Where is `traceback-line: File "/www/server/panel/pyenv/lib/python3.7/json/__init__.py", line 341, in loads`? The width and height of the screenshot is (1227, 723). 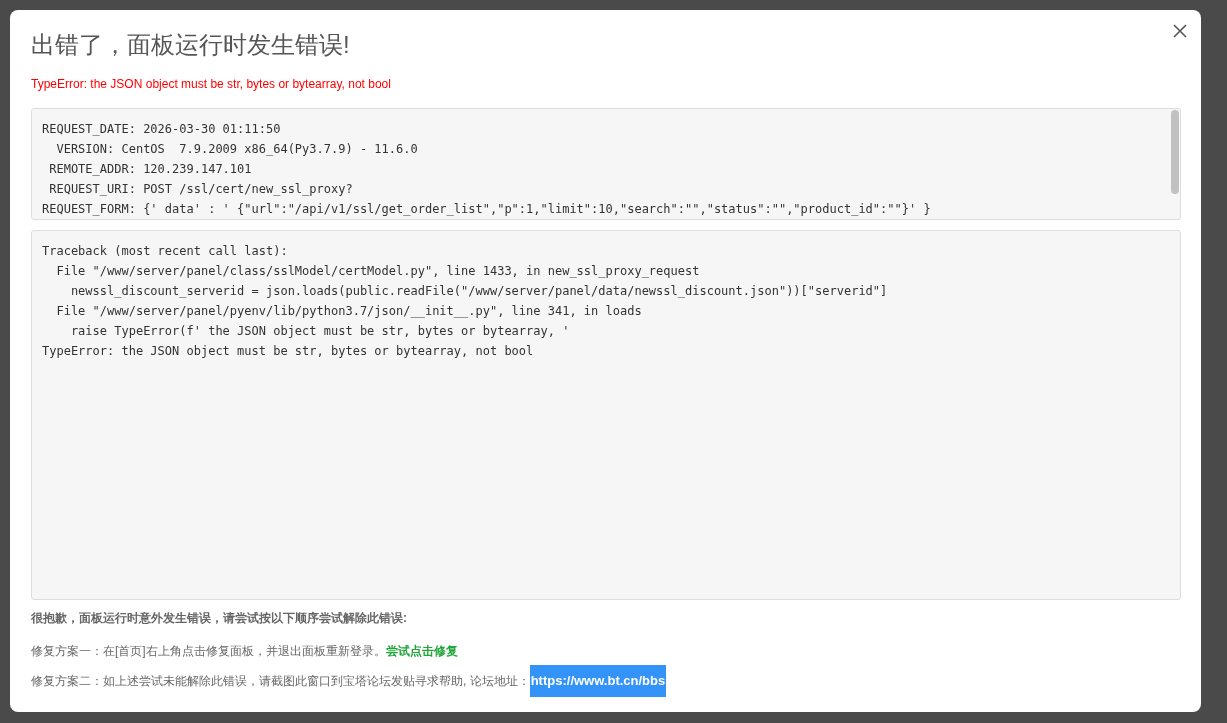 traceback-line: File "/www/server/panel/pyenv/lib/python3.7/json/__init__.py", line 341, in loads is located at coordinates (349, 311).